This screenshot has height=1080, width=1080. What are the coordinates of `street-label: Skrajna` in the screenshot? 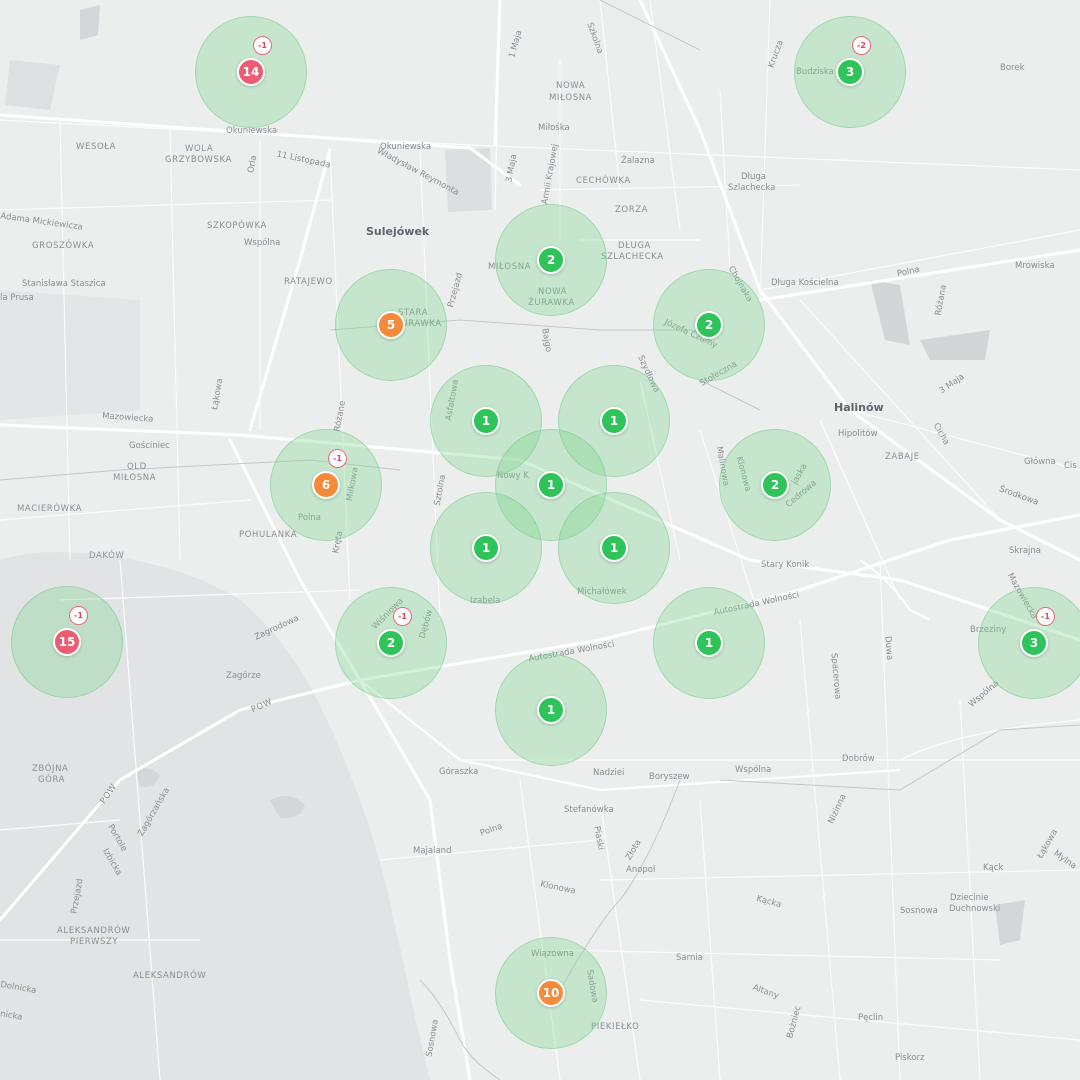 It's located at (1025, 551).